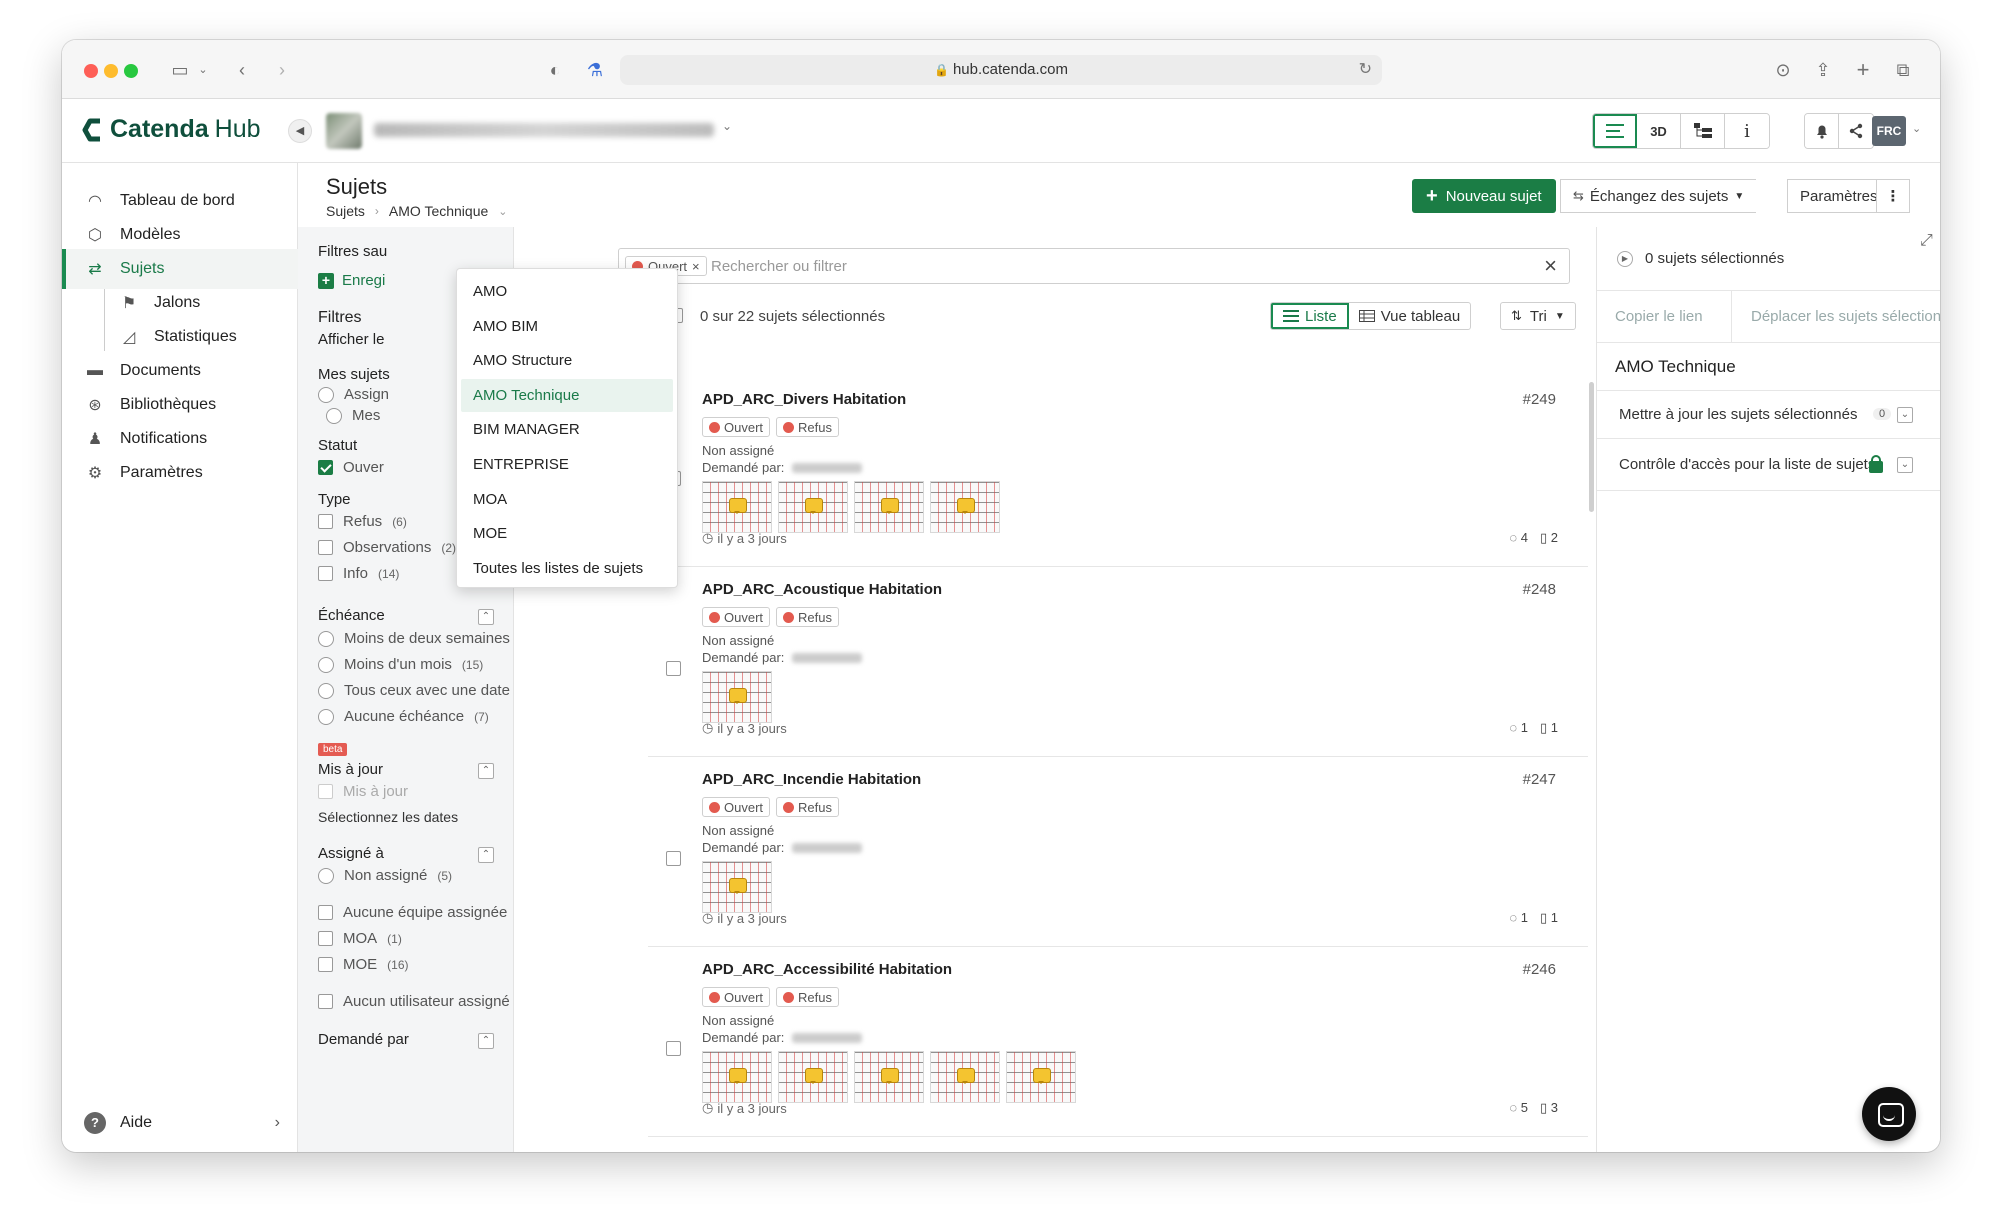 The width and height of the screenshot is (2000, 1230). Describe the element at coordinates (1410, 316) in the screenshot. I see `board-view-toggle: Vue tableau` at that location.